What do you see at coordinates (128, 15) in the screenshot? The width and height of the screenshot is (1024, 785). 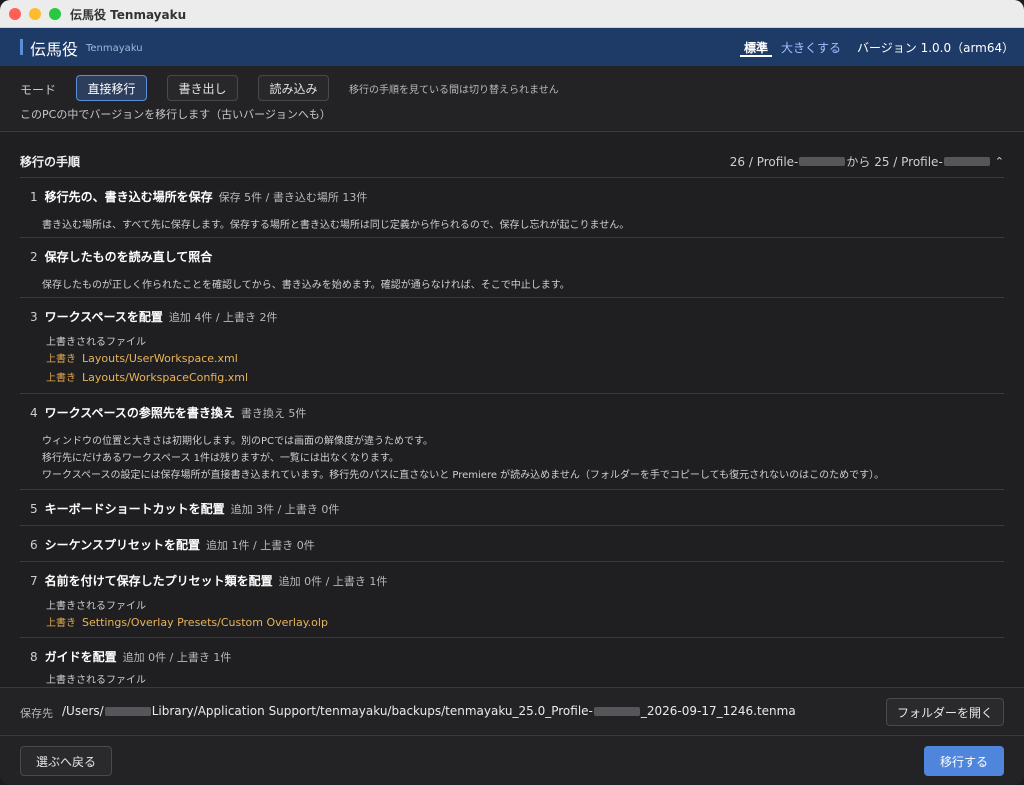 I see `window-title: 伝馬役 Tenmayaku` at bounding box center [128, 15].